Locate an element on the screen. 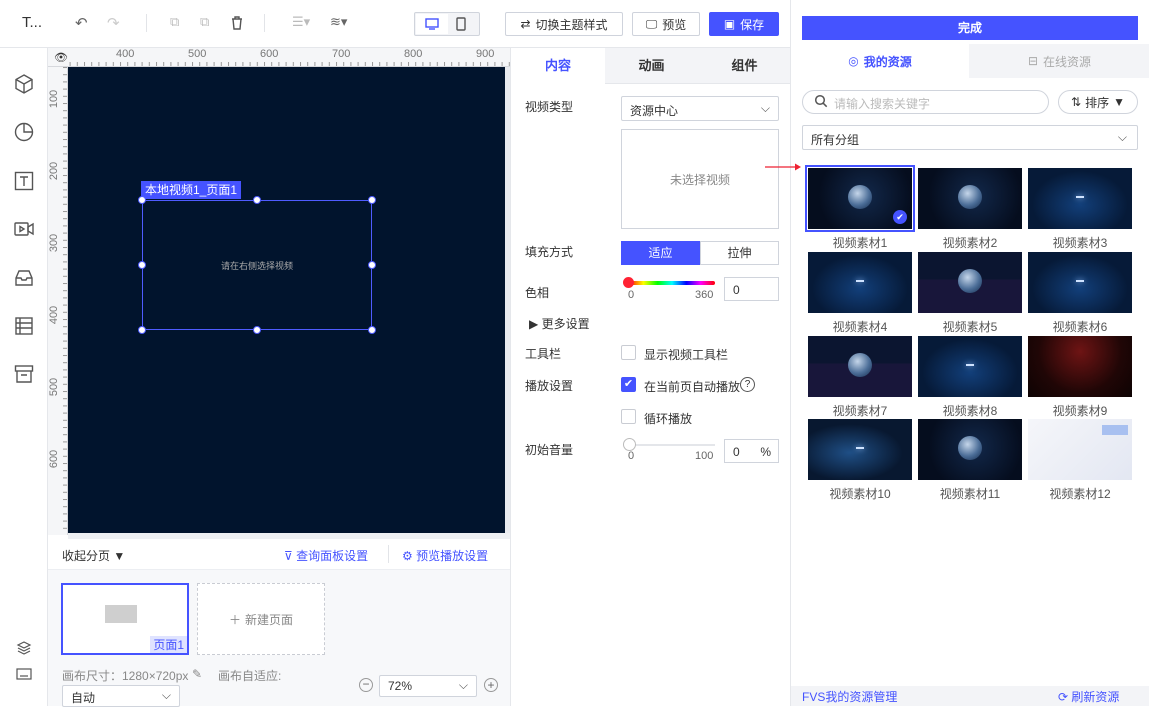 The height and width of the screenshot is (707, 1149). asset-label: 视频素材4 is located at coordinates (860, 327).